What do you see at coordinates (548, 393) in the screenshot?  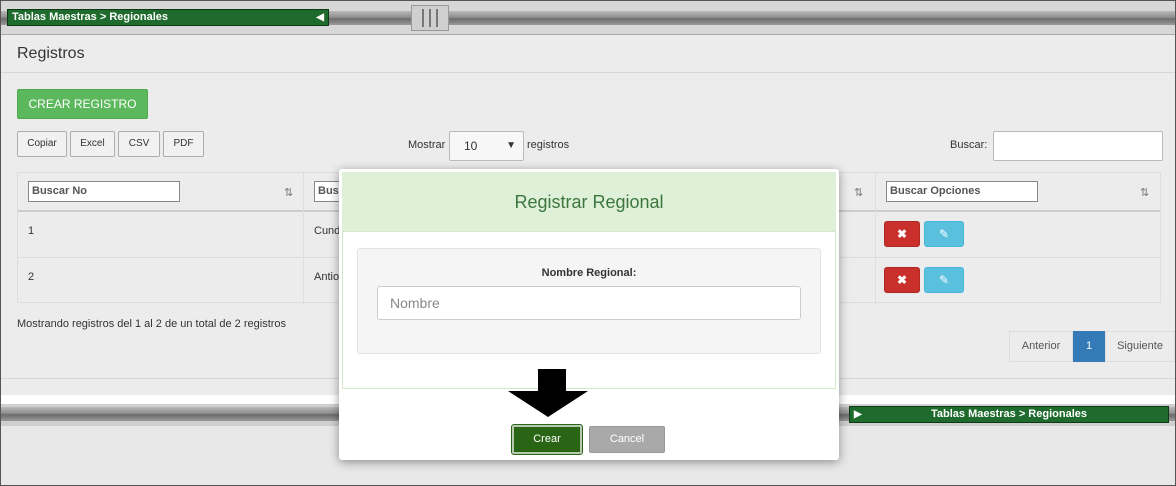 I see `down-arrow-icon` at bounding box center [548, 393].